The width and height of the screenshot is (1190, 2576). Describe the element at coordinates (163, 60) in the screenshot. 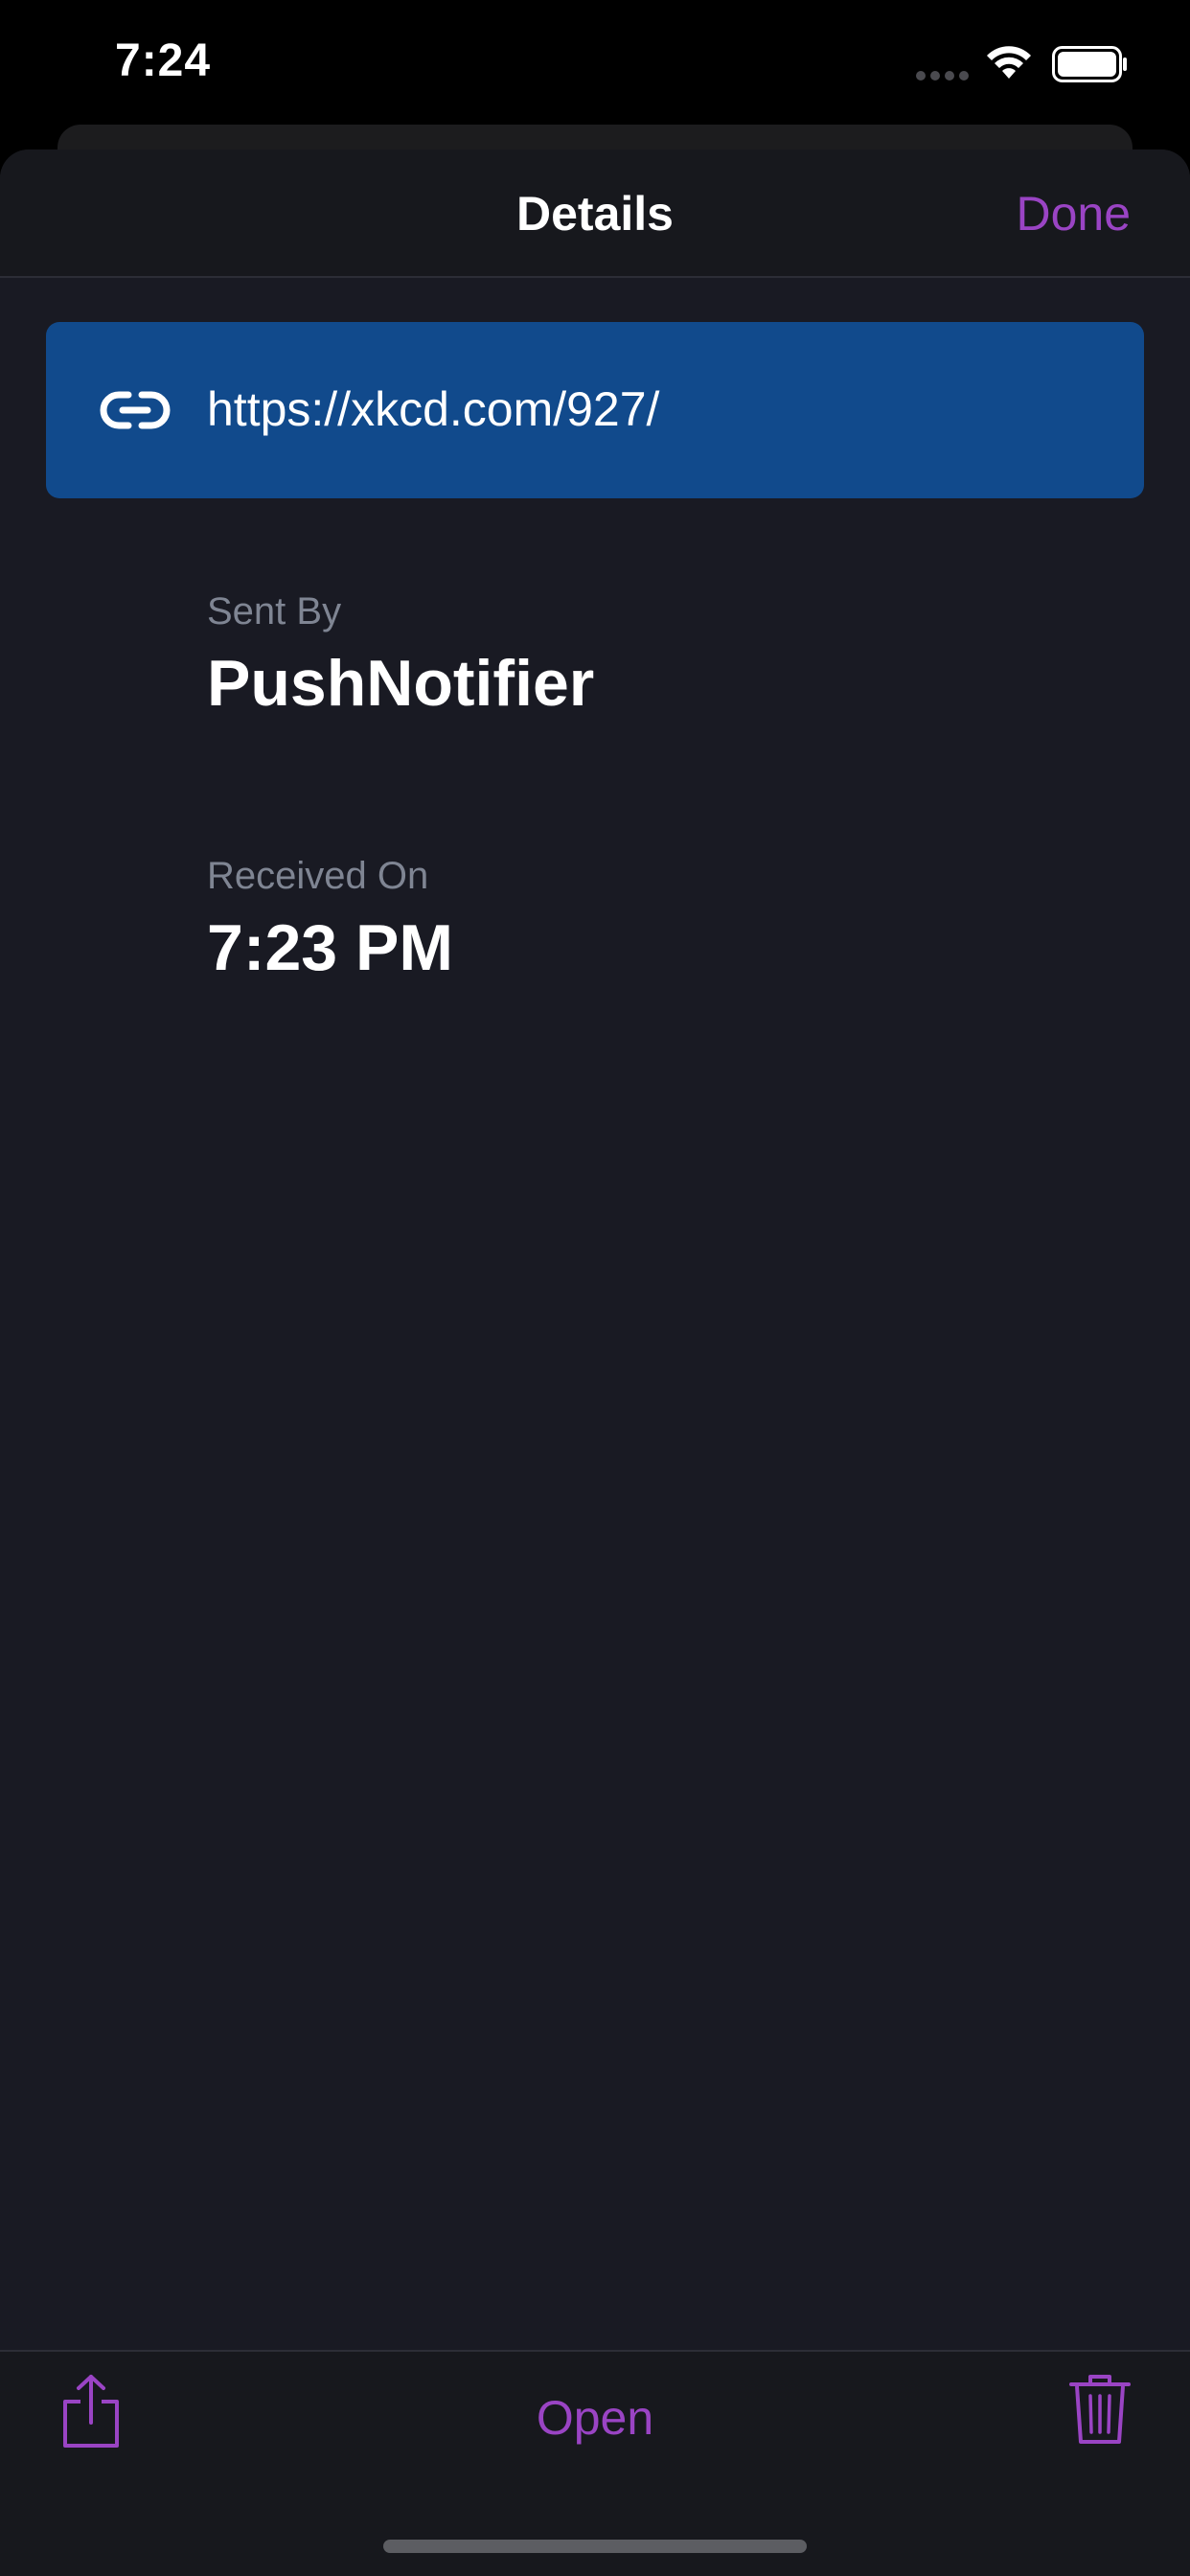

I see `status-time: 7:24` at that location.